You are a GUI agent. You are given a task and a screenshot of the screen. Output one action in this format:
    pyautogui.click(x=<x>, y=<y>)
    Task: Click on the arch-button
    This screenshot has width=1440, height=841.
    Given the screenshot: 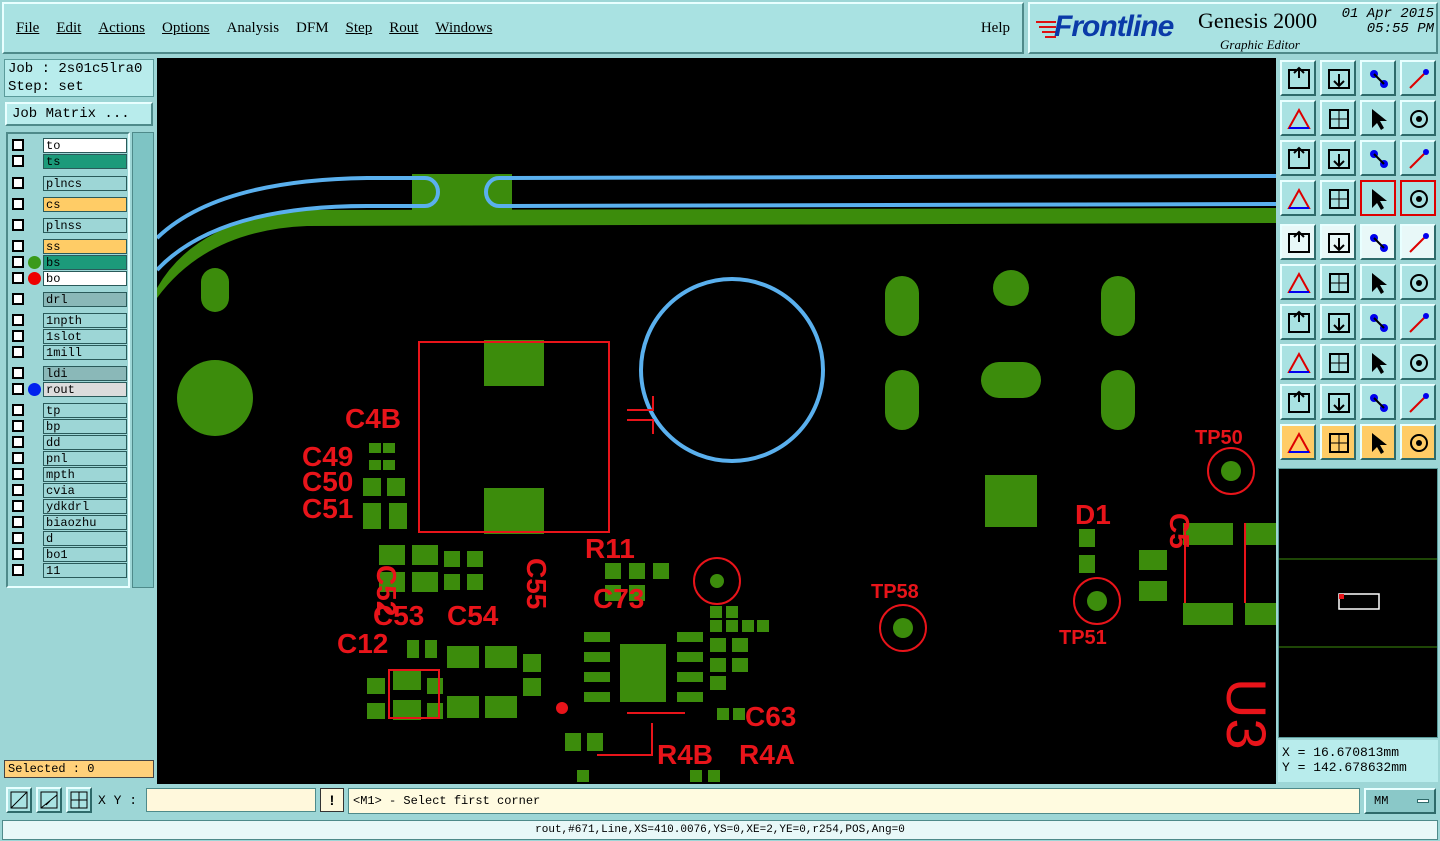 What is the action you would take?
    pyautogui.click(x=1338, y=402)
    